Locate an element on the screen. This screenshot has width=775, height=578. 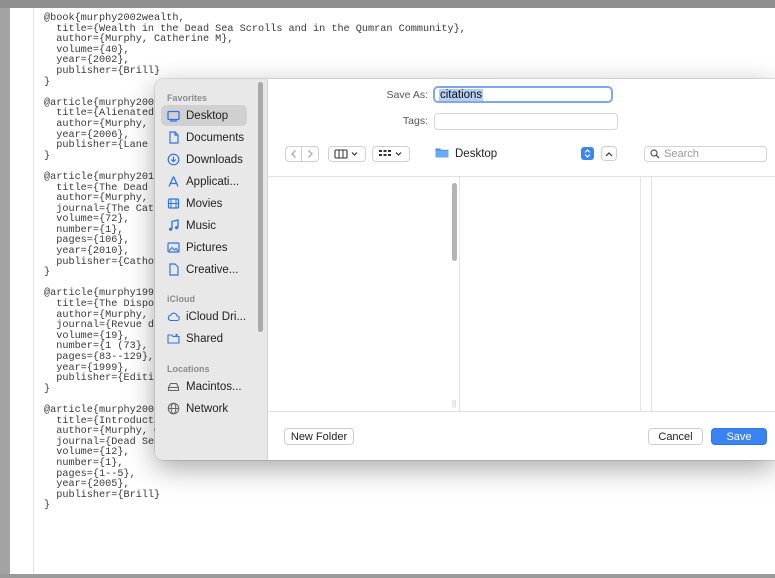
cancel-button: Cancel is located at coordinates (675, 436).